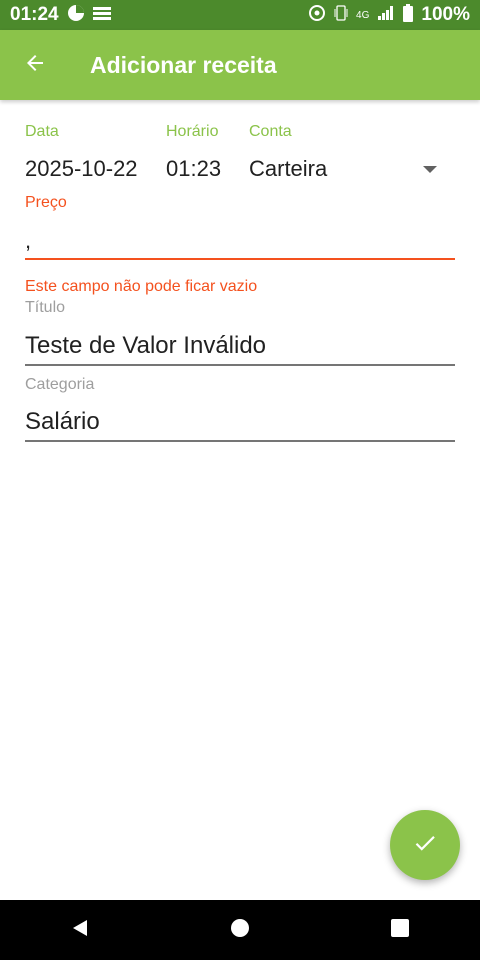 The height and width of the screenshot is (960, 480). I want to click on back-button, so click(35, 65).